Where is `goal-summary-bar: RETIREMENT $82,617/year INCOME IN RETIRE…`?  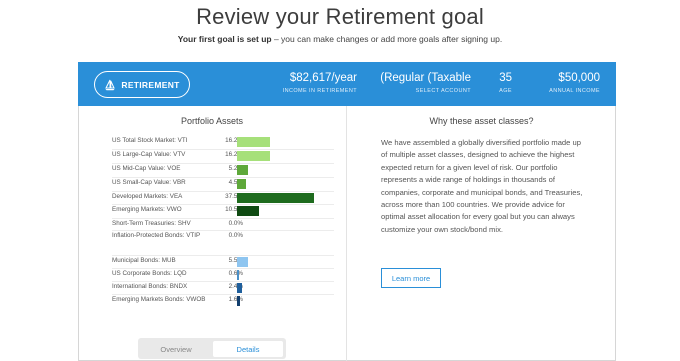
goal-summary-bar: RETIREMENT $82,617/year INCOME IN RETIRE… is located at coordinates (347, 84).